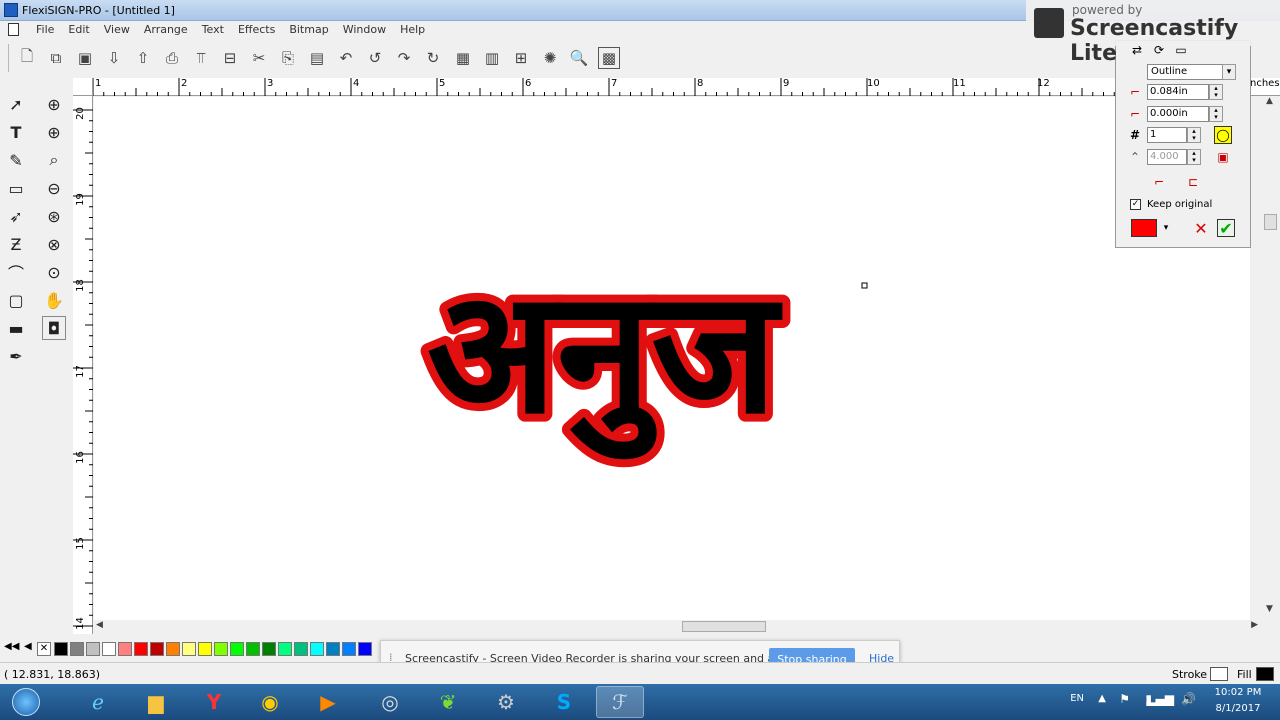 This screenshot has width=1280, height=720. Describe the element at coordinates (16, 272) in the screenshot. I see `knife-tool-icon: ⌒` at that location.